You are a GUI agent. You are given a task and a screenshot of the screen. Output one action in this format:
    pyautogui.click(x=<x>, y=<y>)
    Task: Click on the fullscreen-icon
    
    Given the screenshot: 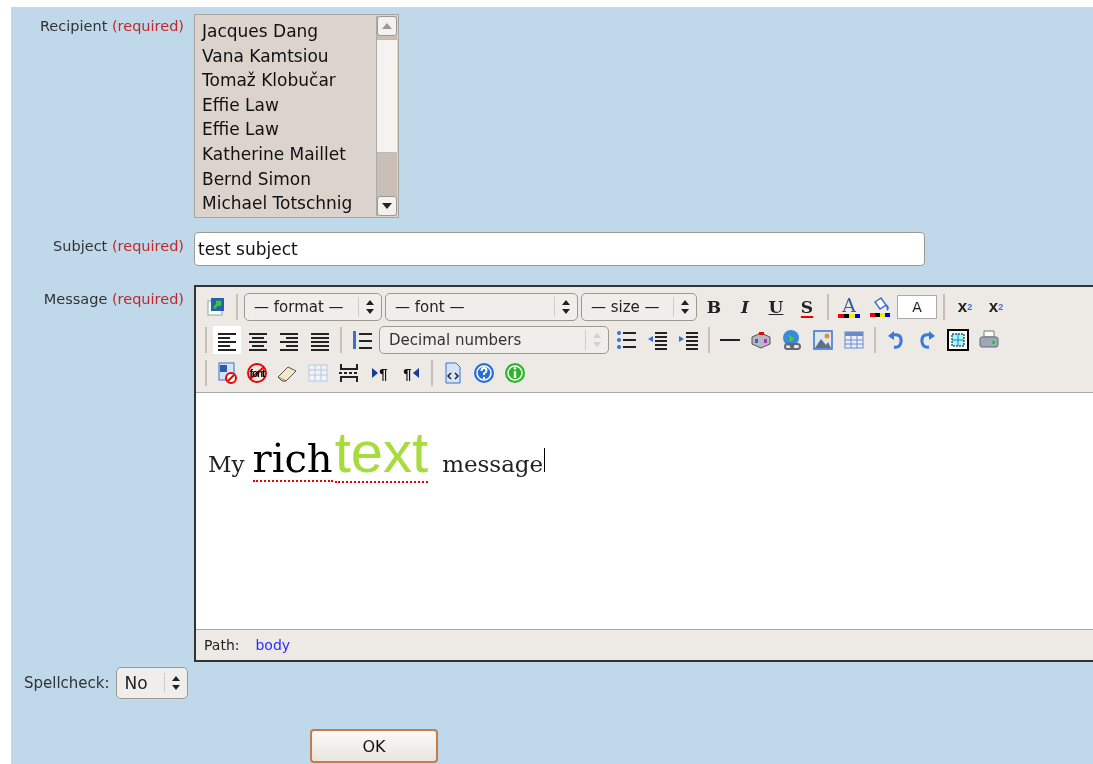 What is the action you would take?
    pyautogui.click(x=958, y=340)
    